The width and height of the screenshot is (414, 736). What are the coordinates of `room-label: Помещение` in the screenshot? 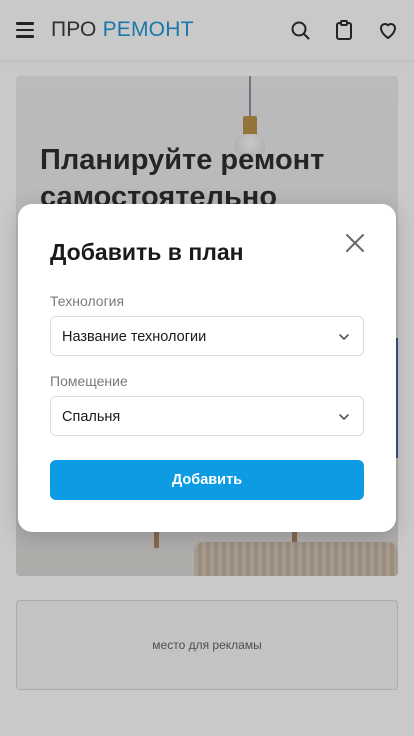 It's located at (89, 381).